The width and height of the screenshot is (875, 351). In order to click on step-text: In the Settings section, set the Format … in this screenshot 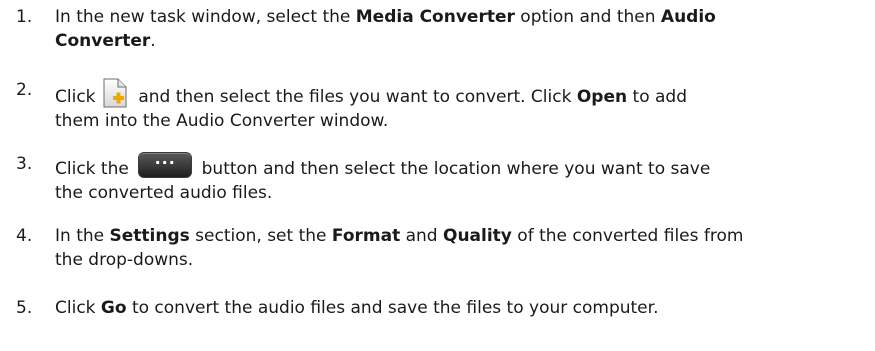, I will do `click(455, 248)`.